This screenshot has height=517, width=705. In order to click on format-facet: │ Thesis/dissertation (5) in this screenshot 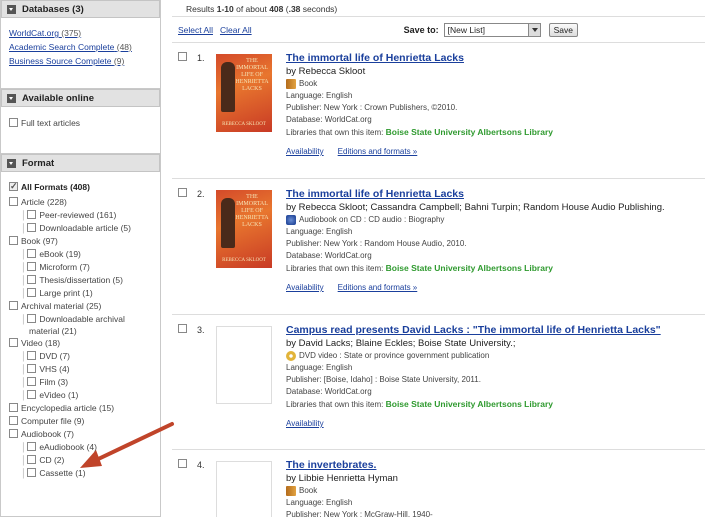, I will do `click(80, 280)`.